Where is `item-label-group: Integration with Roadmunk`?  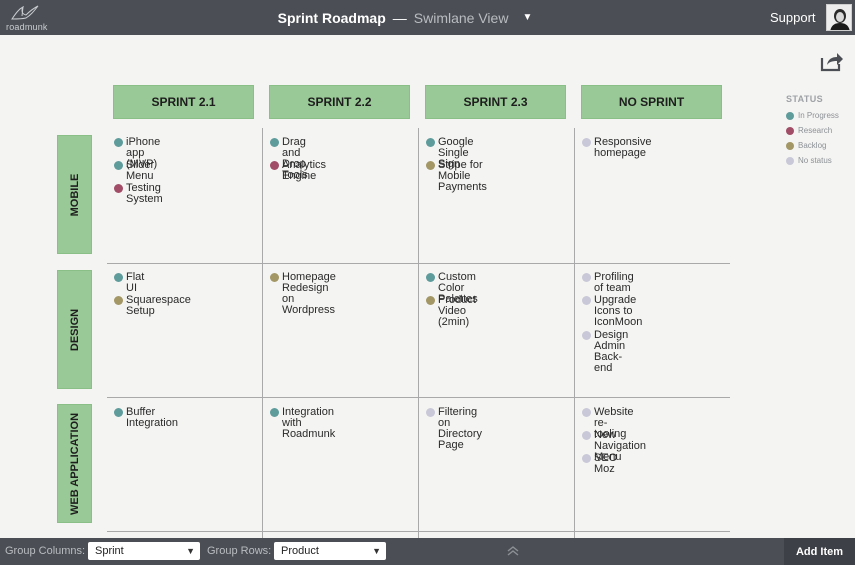
item-label-group: Integration with Roadmunk is located at coordinates (308, 423).